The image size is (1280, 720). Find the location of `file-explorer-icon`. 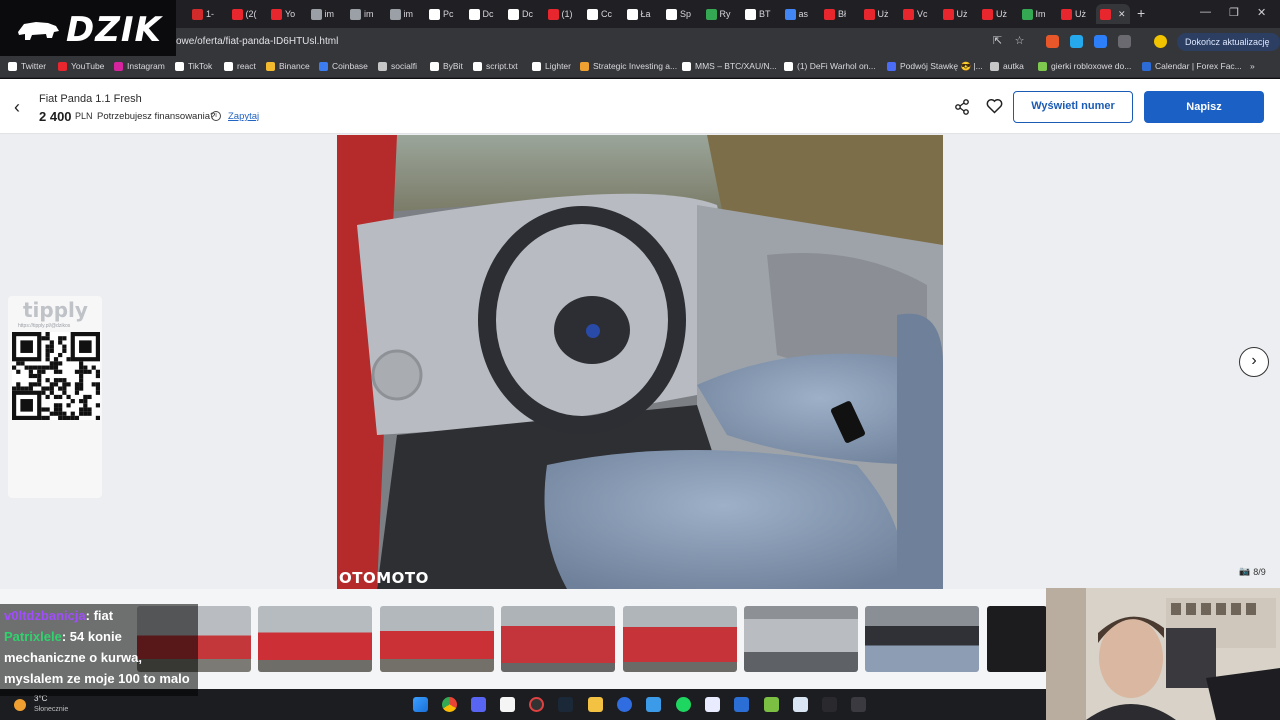

file-explorer-icon is located at coordinates (595, 704).